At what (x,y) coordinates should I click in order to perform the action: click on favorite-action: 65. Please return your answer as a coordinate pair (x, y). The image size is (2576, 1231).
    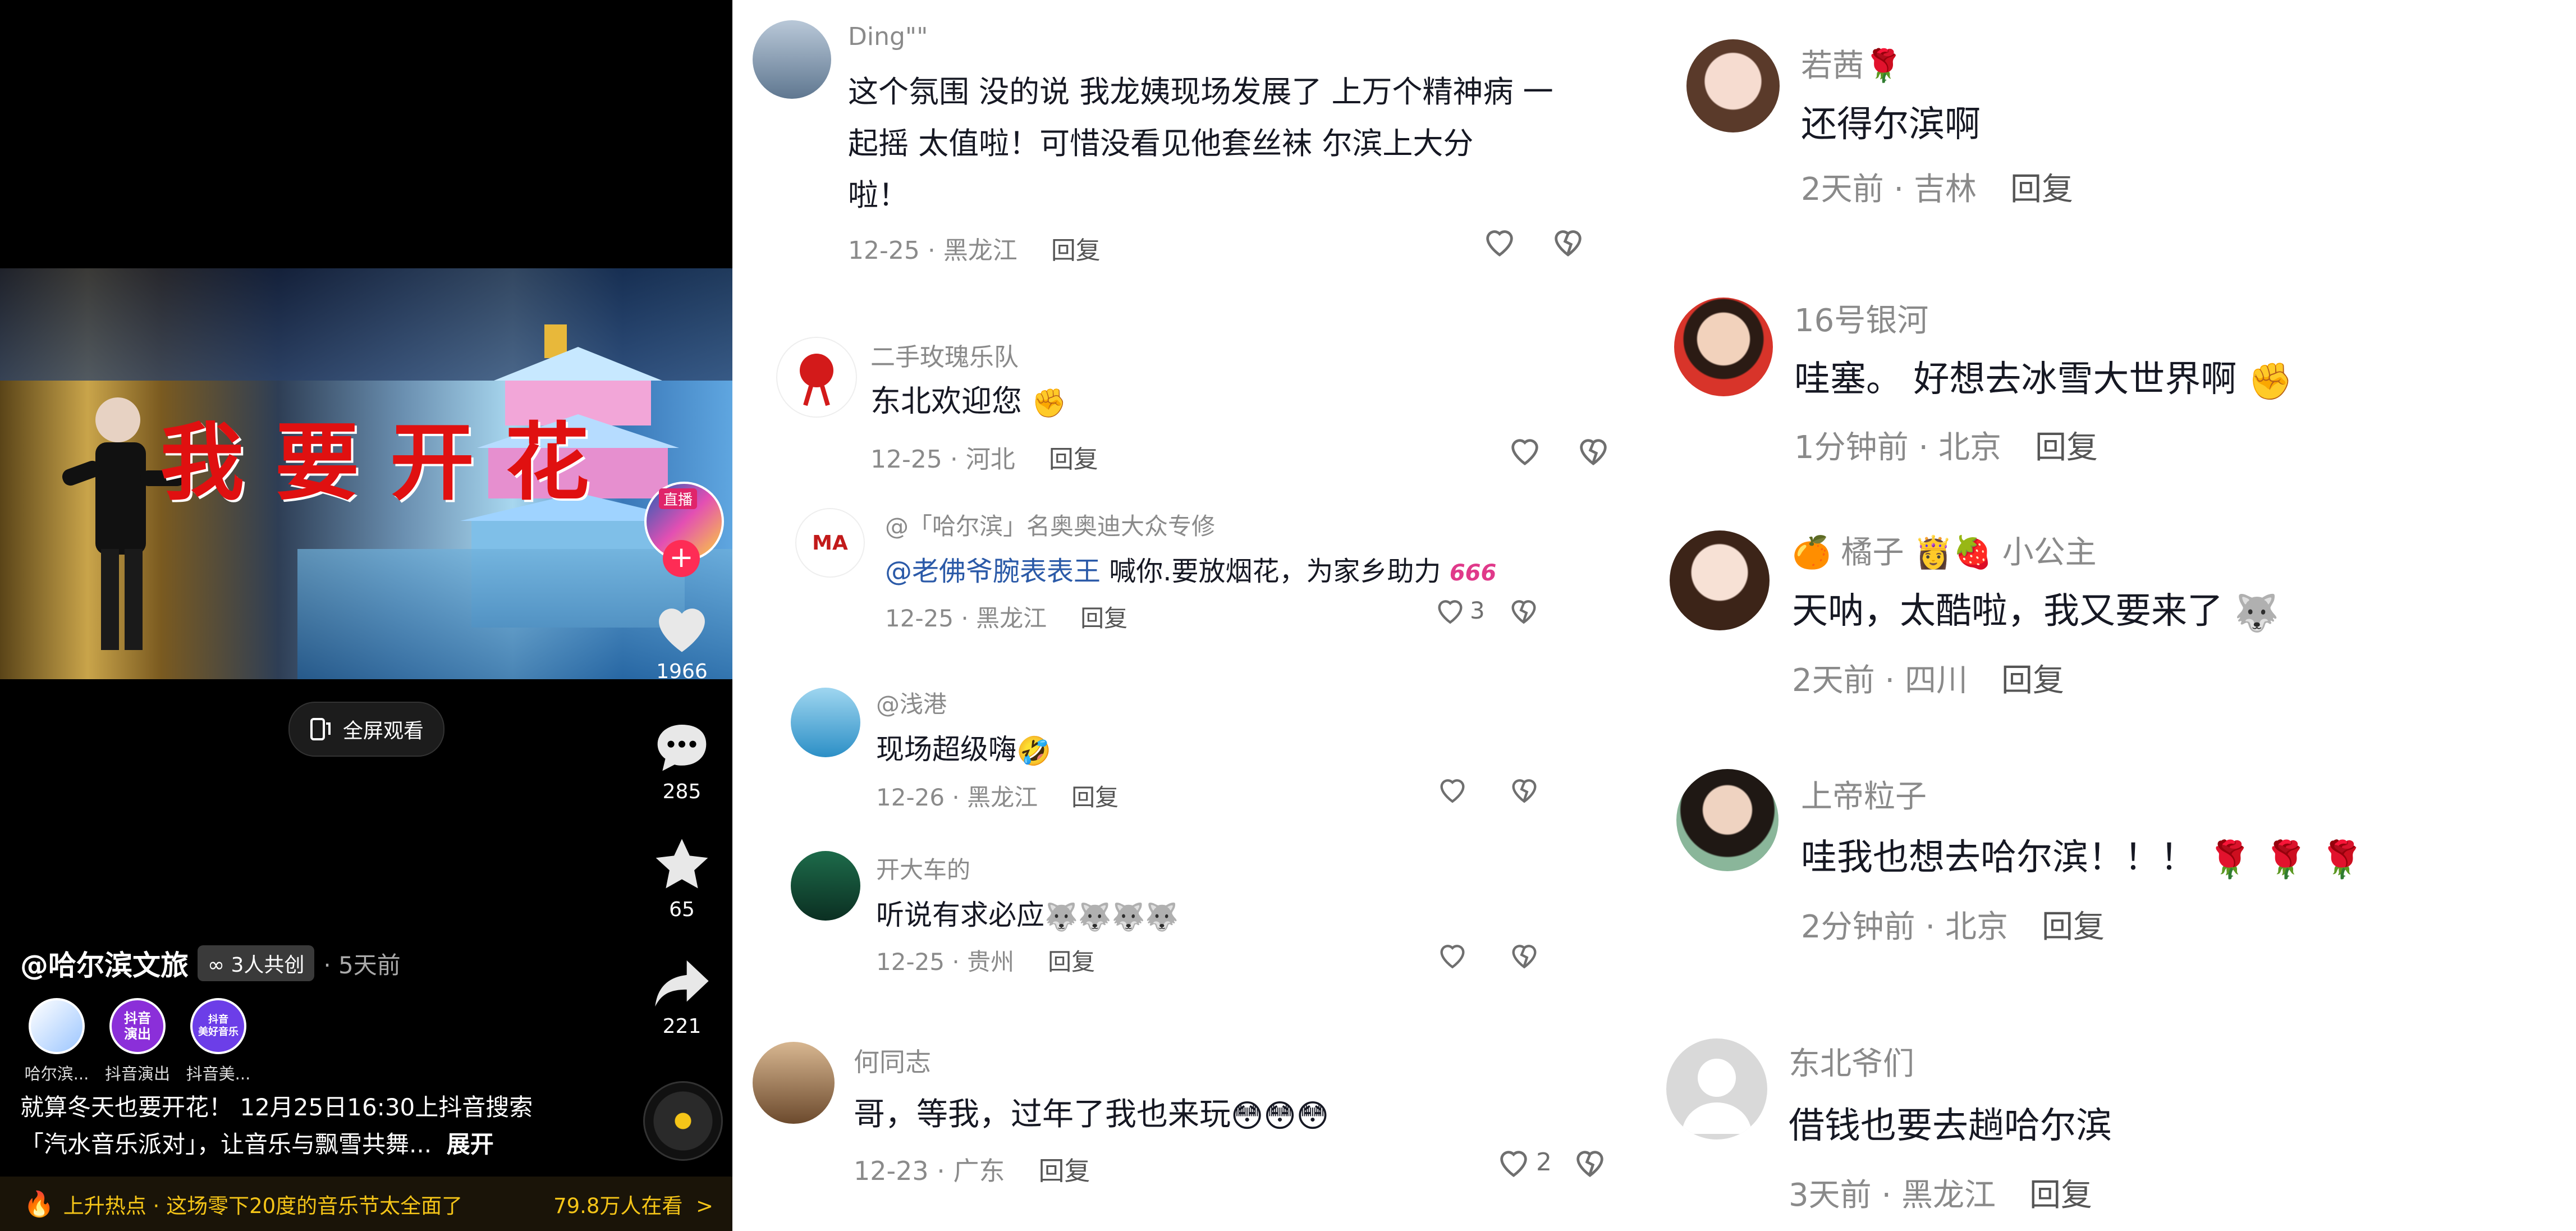
    Looking at the image, I should click on (682, 878).